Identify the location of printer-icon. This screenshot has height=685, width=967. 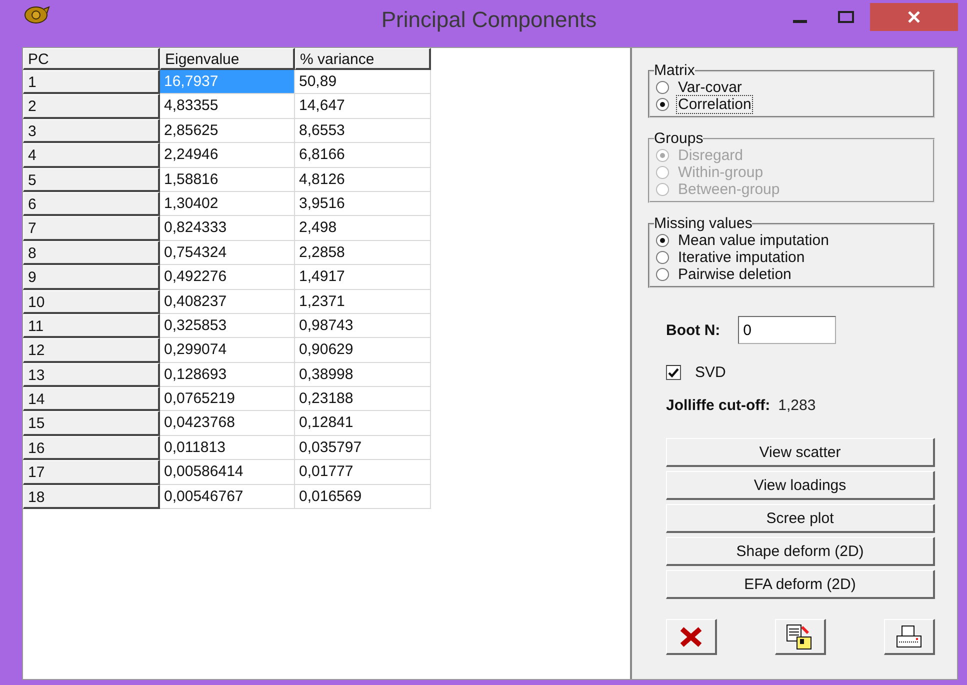
(909, 637).